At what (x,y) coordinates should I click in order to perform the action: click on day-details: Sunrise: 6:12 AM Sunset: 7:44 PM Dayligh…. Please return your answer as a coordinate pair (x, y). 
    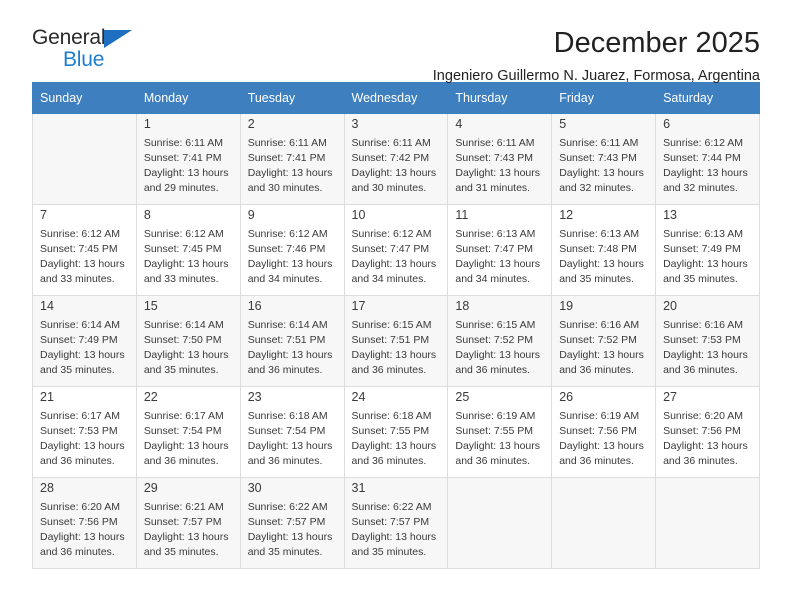
    Looking at the image, I should click on (707, 165).